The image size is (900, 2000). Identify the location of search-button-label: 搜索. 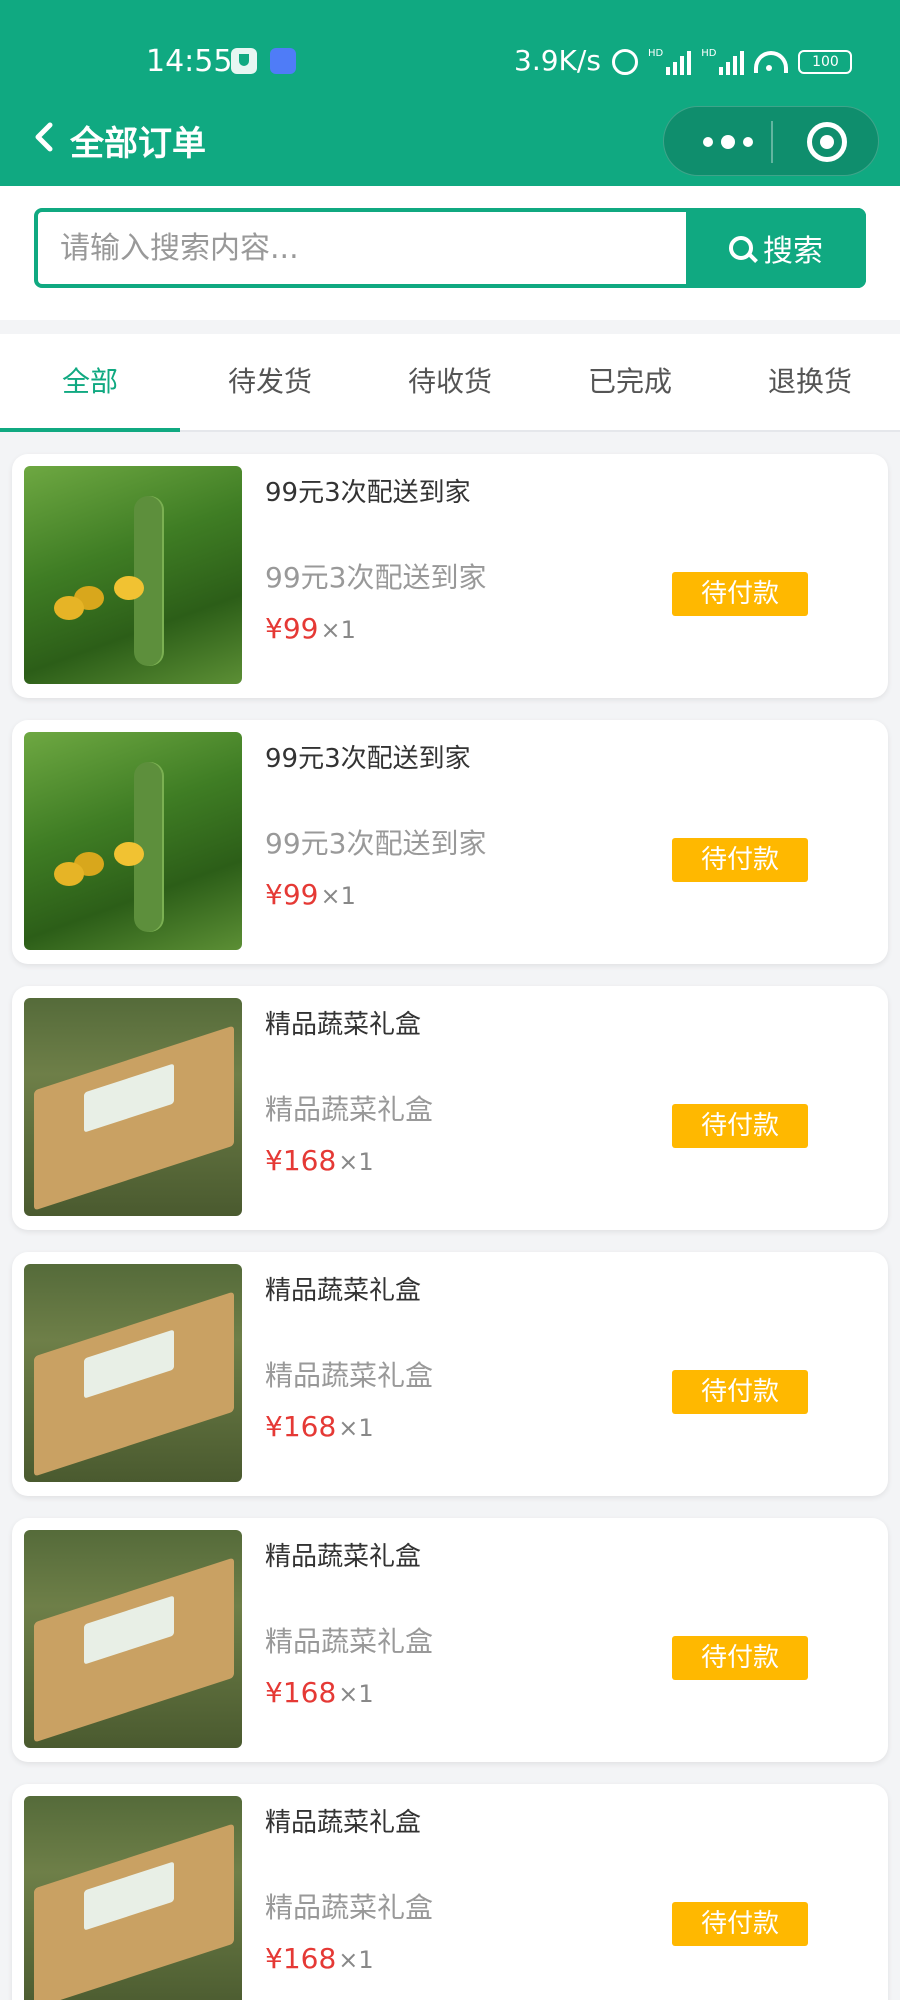
(793, 251).